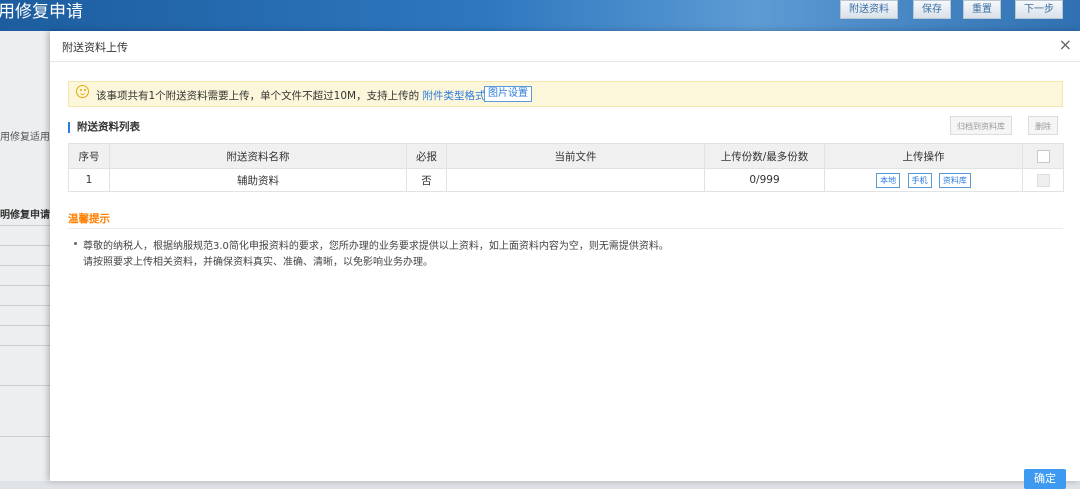  Describe the element at coordinates (75, 243) in the screenshot. I see `bullet-icon` at that location.